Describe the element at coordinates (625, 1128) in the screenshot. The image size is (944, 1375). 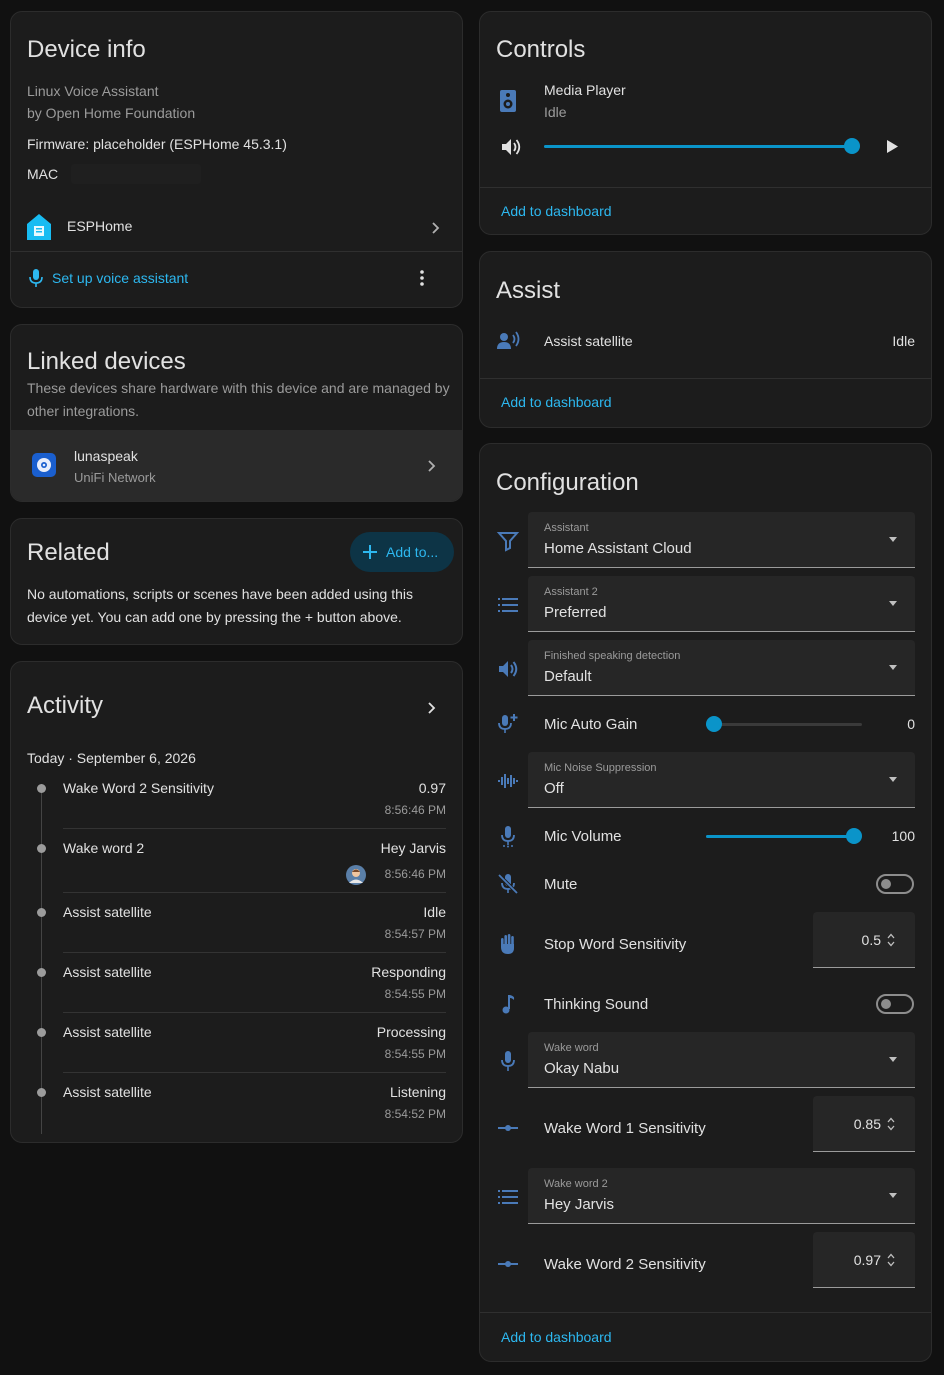
I see `wake-word-1-sensitivity-label: Wake Word 1 Sensitivity` at that location.